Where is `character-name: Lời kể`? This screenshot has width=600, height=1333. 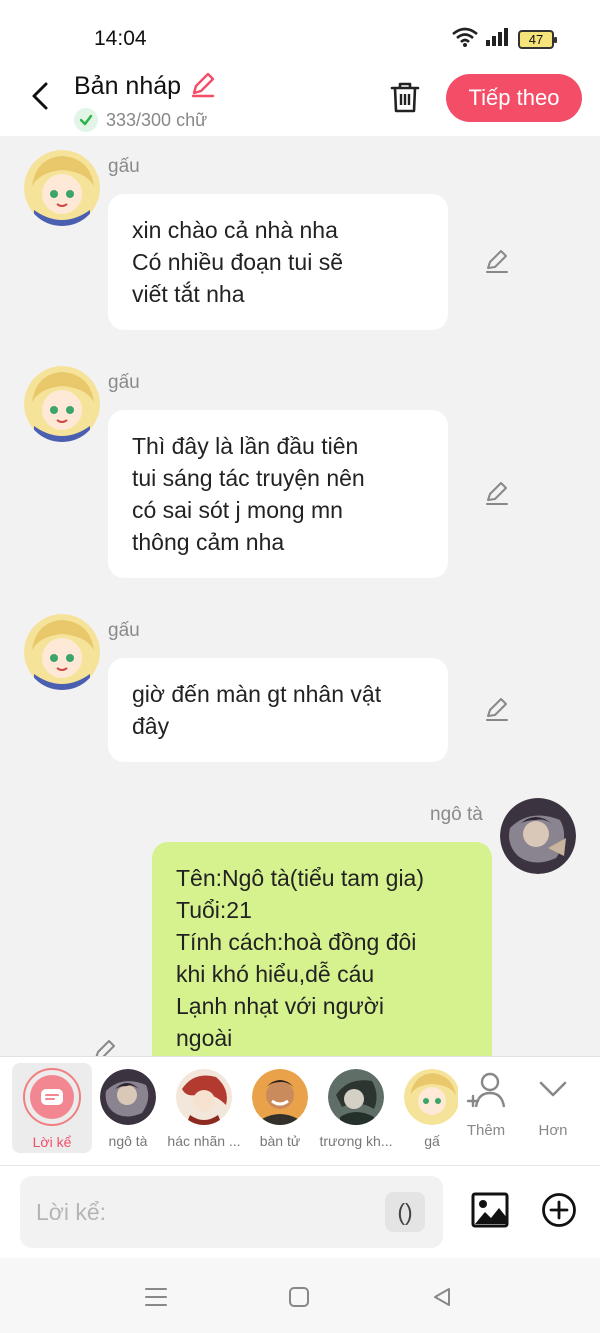
character-name: Lời kể is located at coordinates (52, 1142).